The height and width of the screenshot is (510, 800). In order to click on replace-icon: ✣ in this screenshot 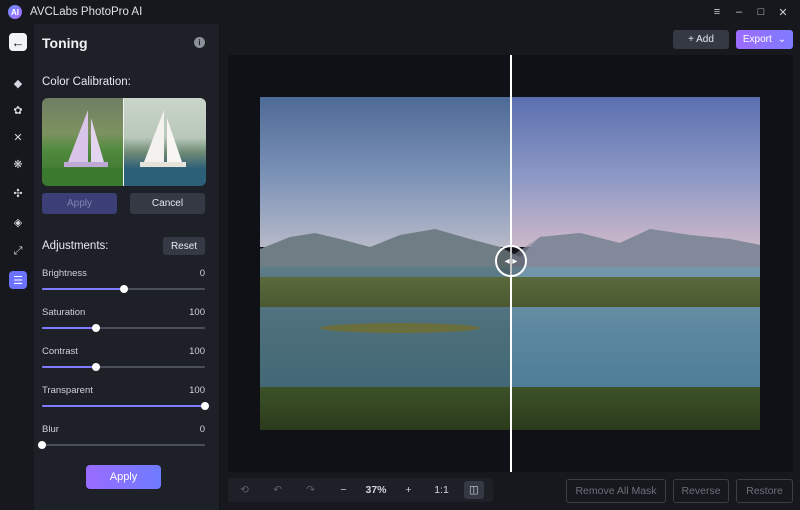, I will do `click(18, 193)`.